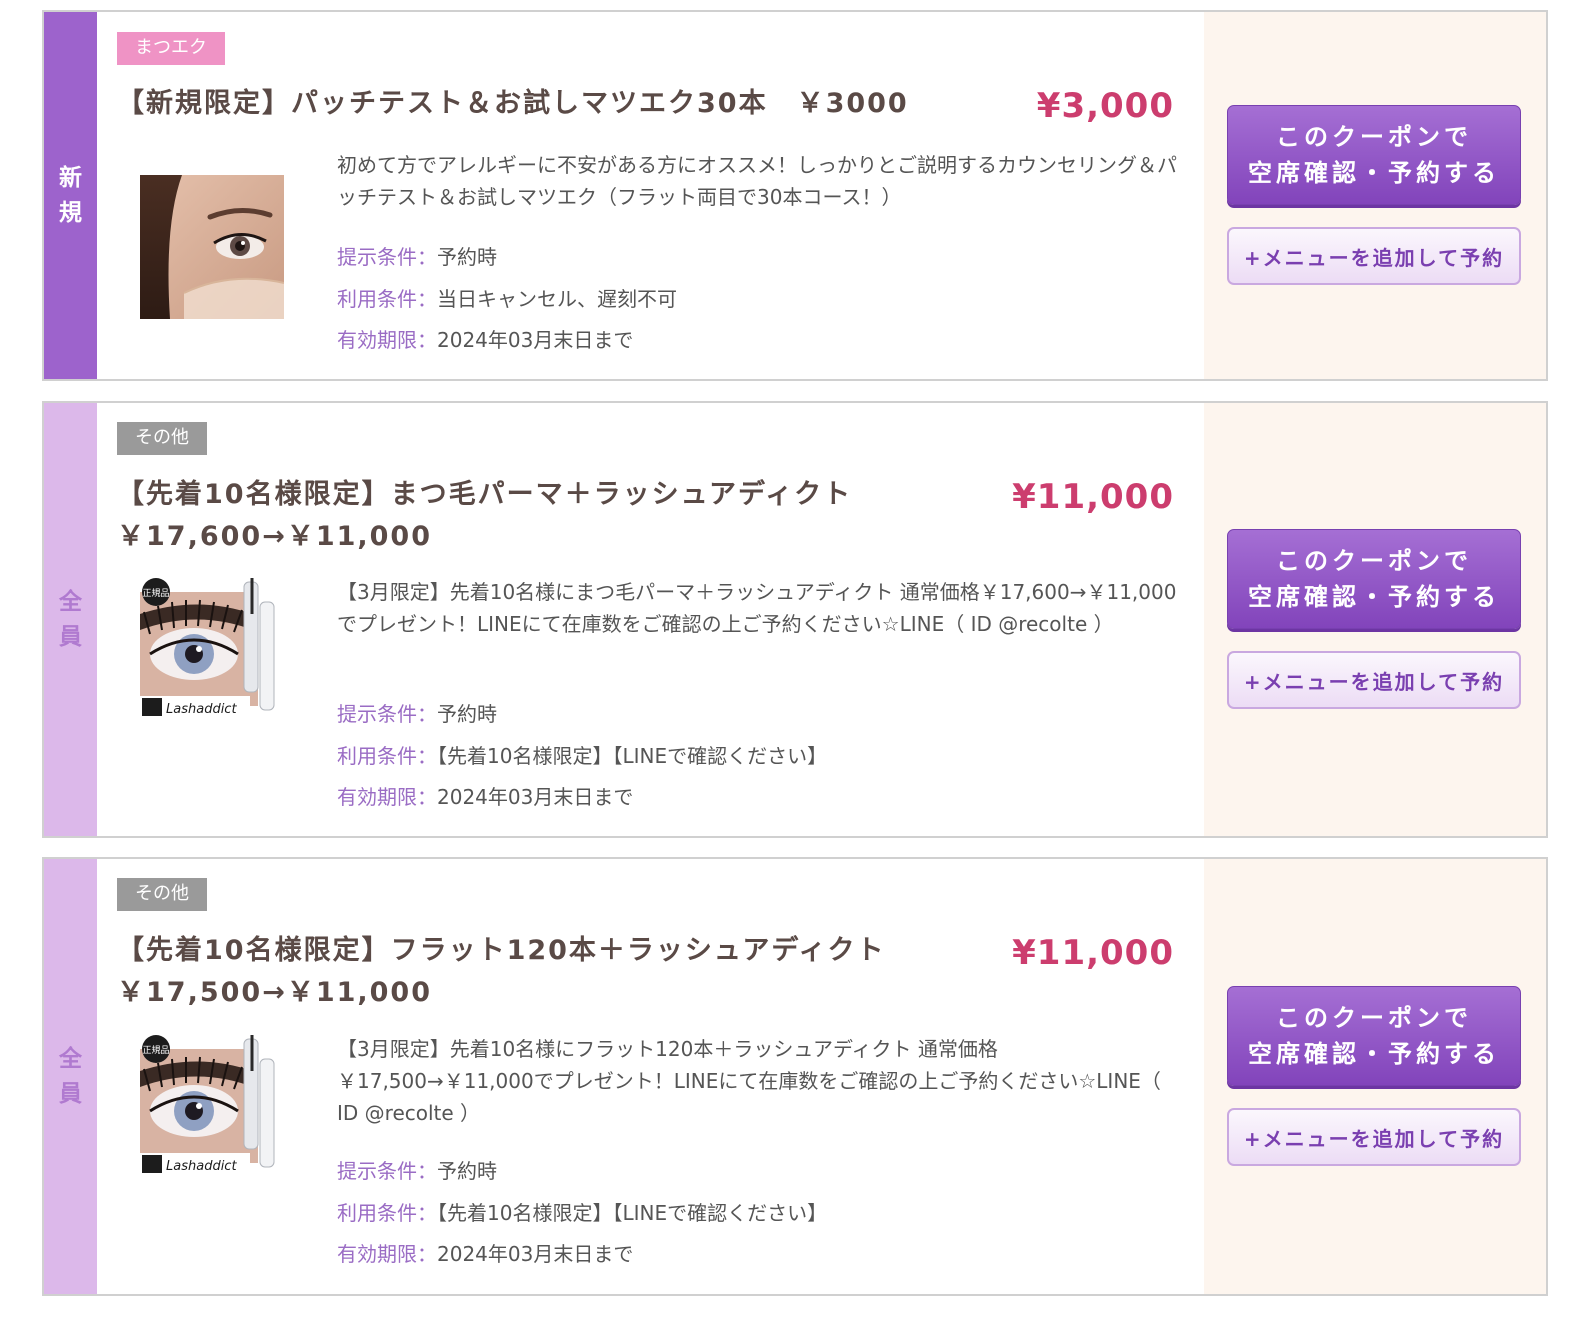 The image size is (1592, 1326). I want to click on target-label-bar: 新規, so click(70, 195).